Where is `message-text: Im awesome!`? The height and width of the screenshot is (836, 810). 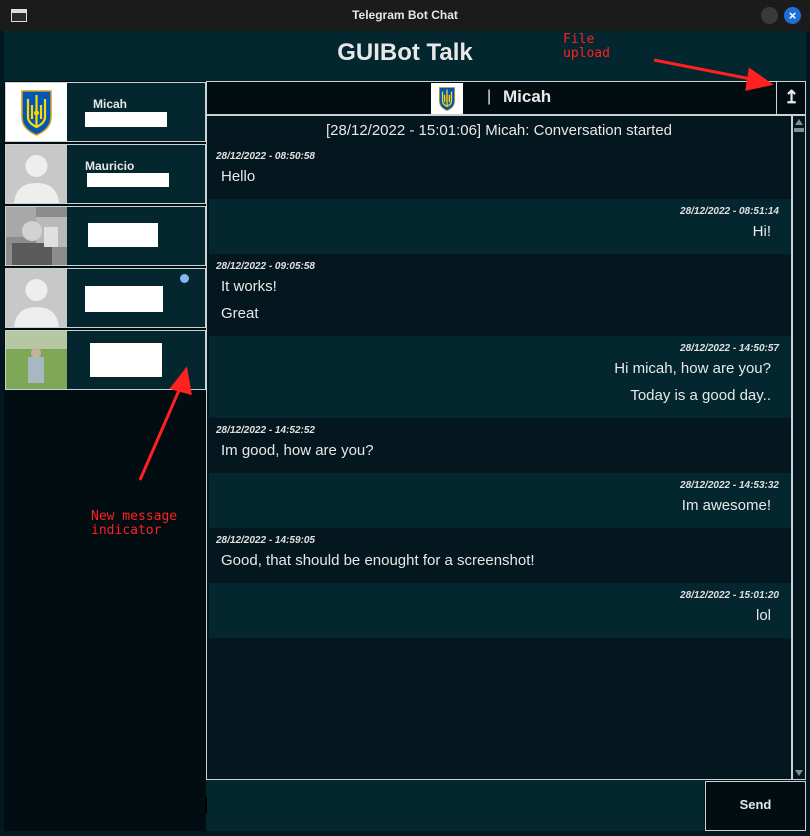
message-text: Im awesome! is located at coordinates (726, 505).